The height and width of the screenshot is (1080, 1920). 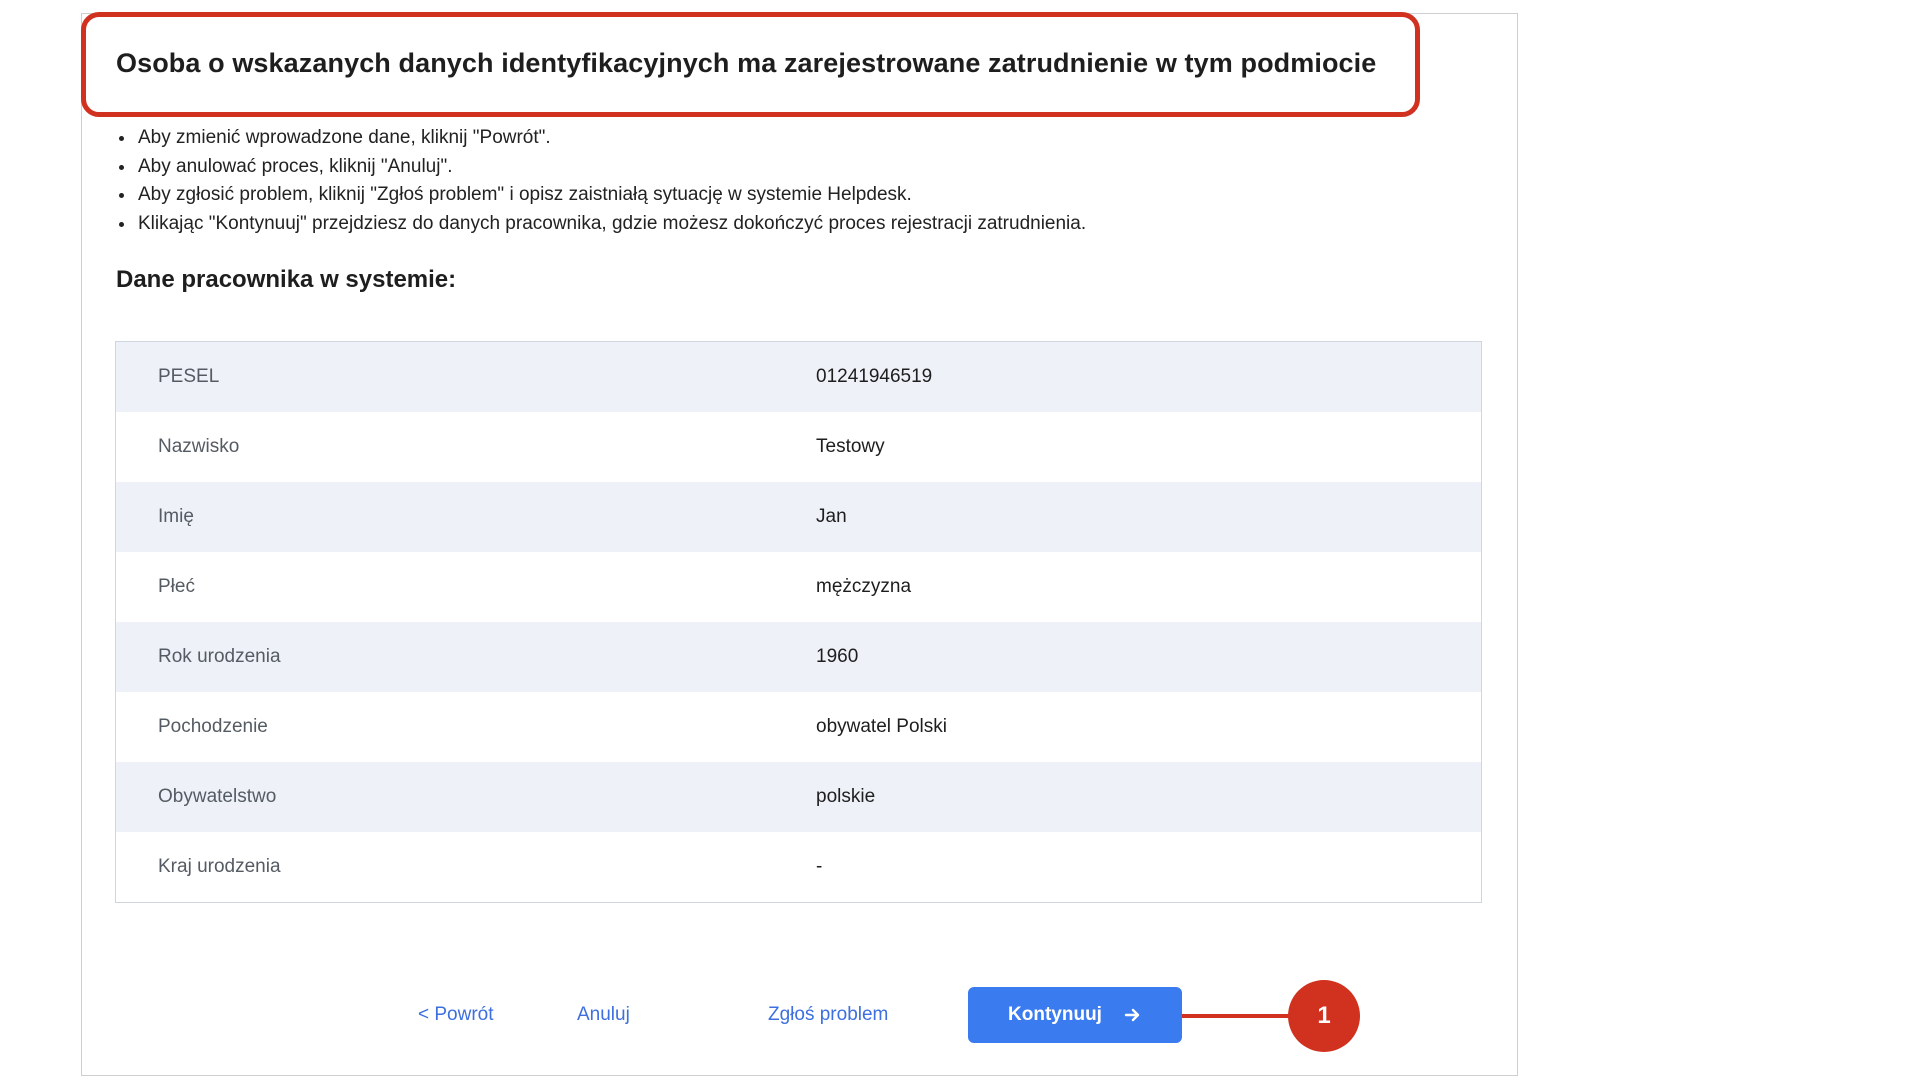 I want to click on action-bar: < Powrót Anuluj Zgłoś problem Kontynuuj, so click(x=800, y=1015).